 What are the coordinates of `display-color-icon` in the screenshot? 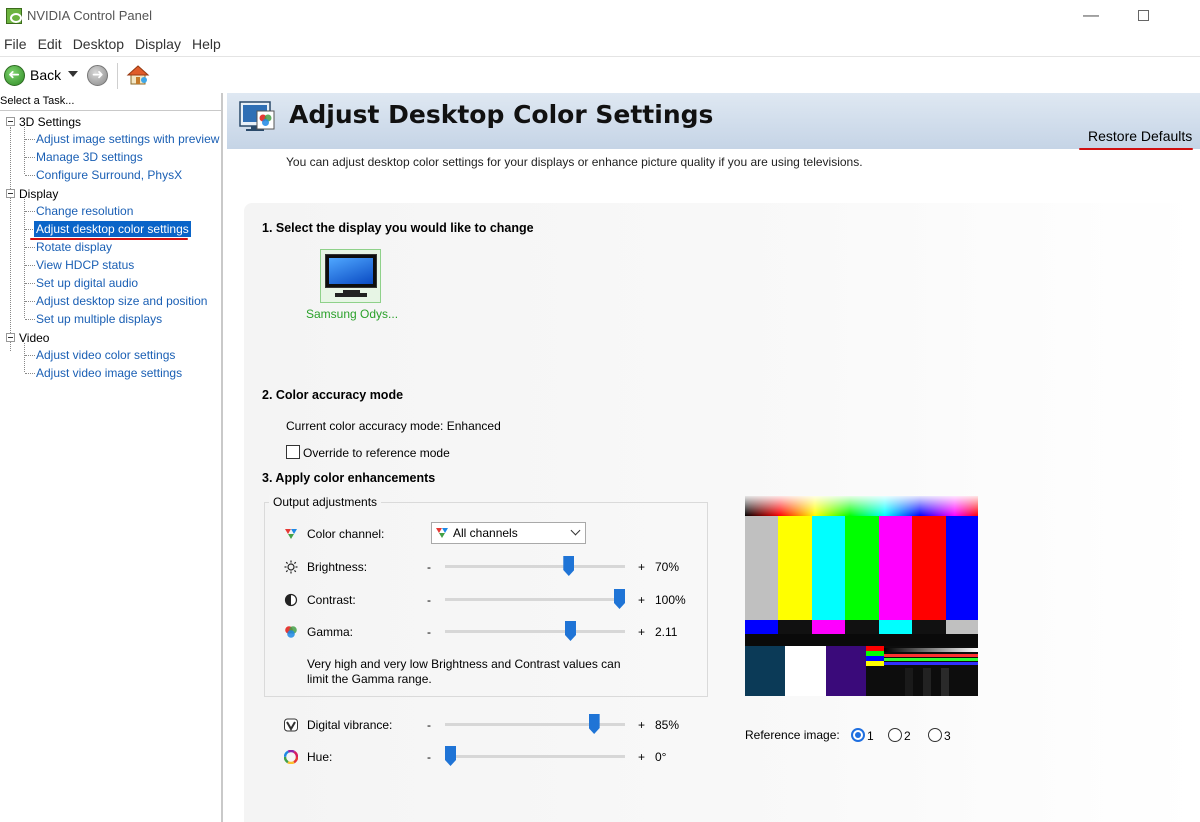 It's located at (257, 116).